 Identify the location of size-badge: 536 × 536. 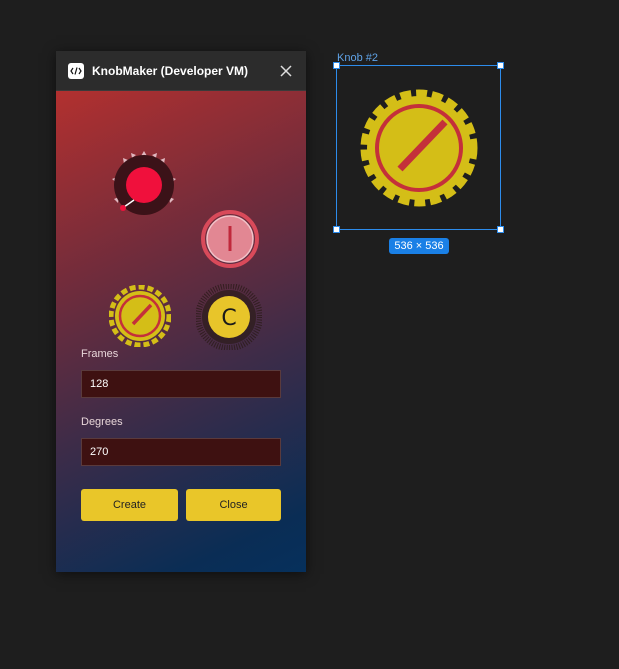
(419, 246).